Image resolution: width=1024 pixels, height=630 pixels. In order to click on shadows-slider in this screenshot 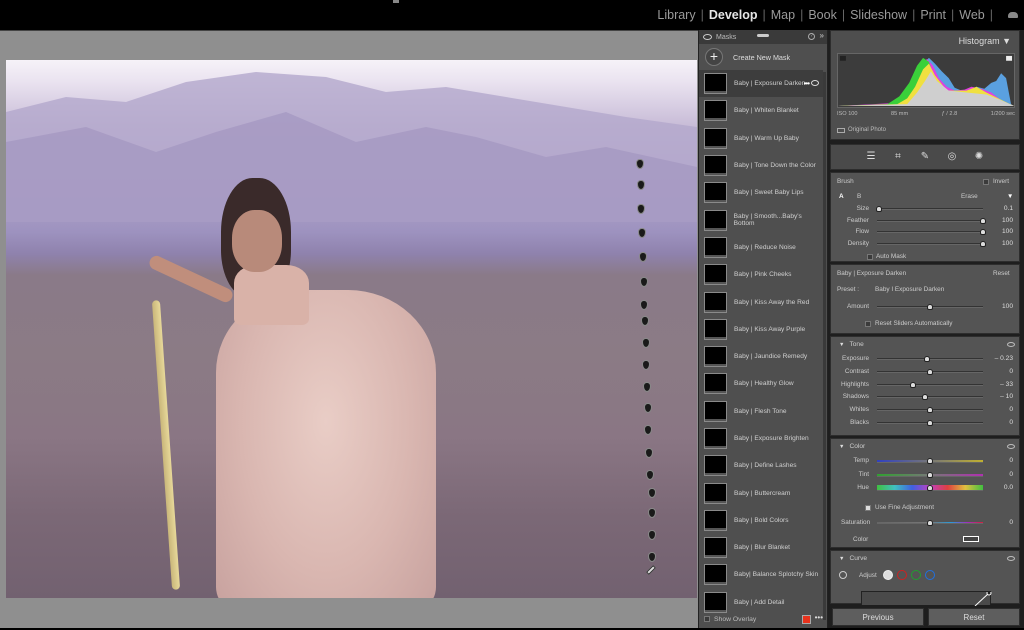, I will do `click(930, 397)`.